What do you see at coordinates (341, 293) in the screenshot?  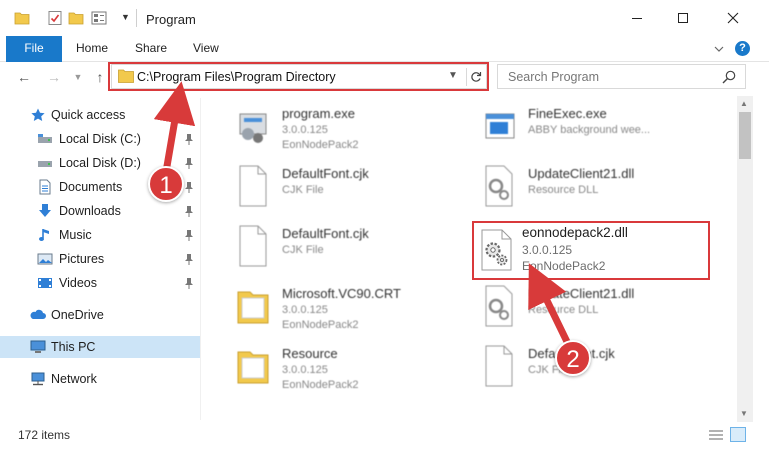 I see `file-name: Microsoft.VC90.CRT` at bounding box center [341, 293].